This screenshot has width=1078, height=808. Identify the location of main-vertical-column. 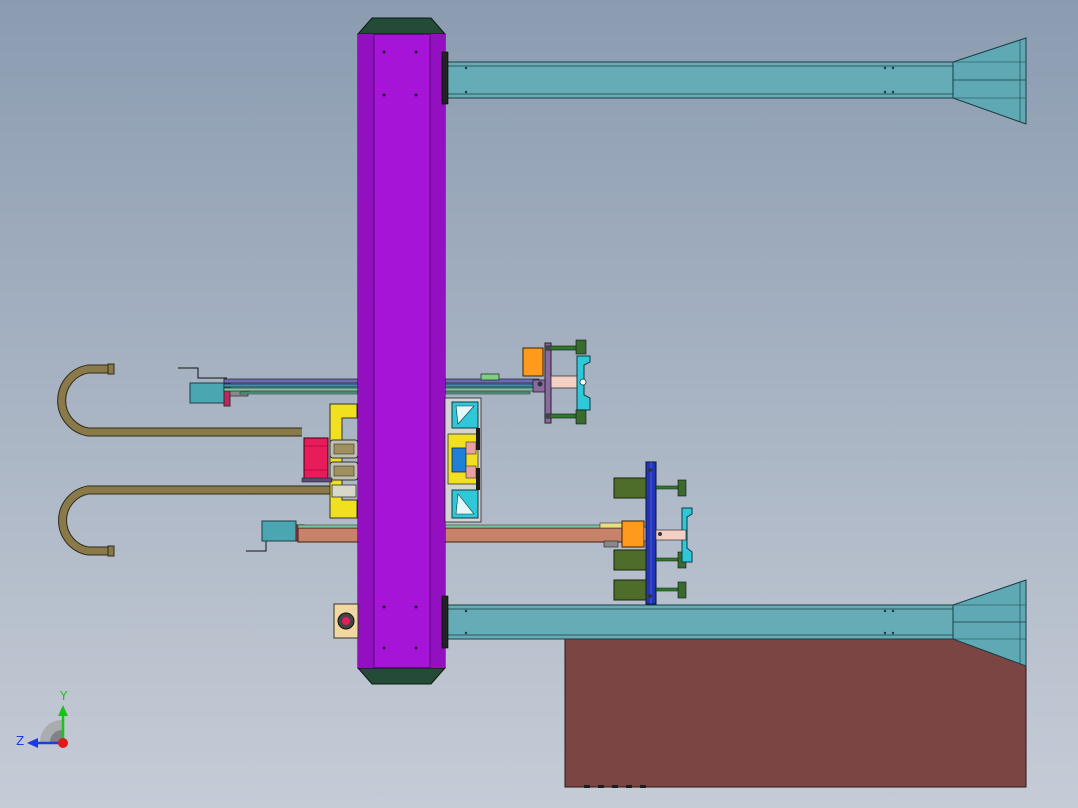
(407, 351).